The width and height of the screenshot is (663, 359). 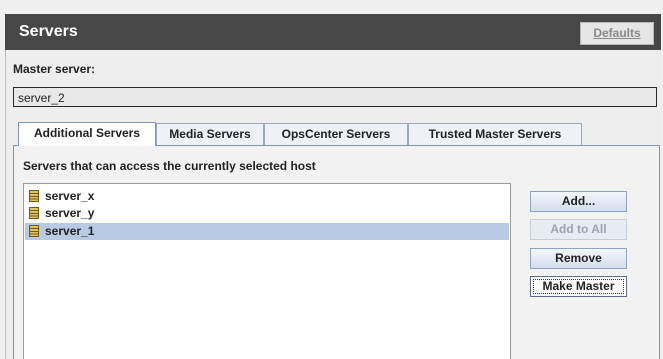 What do you see at coordinates (70, 231) in the screenshot?
I see `server-name: server_1` at bounding box center [70, 231].